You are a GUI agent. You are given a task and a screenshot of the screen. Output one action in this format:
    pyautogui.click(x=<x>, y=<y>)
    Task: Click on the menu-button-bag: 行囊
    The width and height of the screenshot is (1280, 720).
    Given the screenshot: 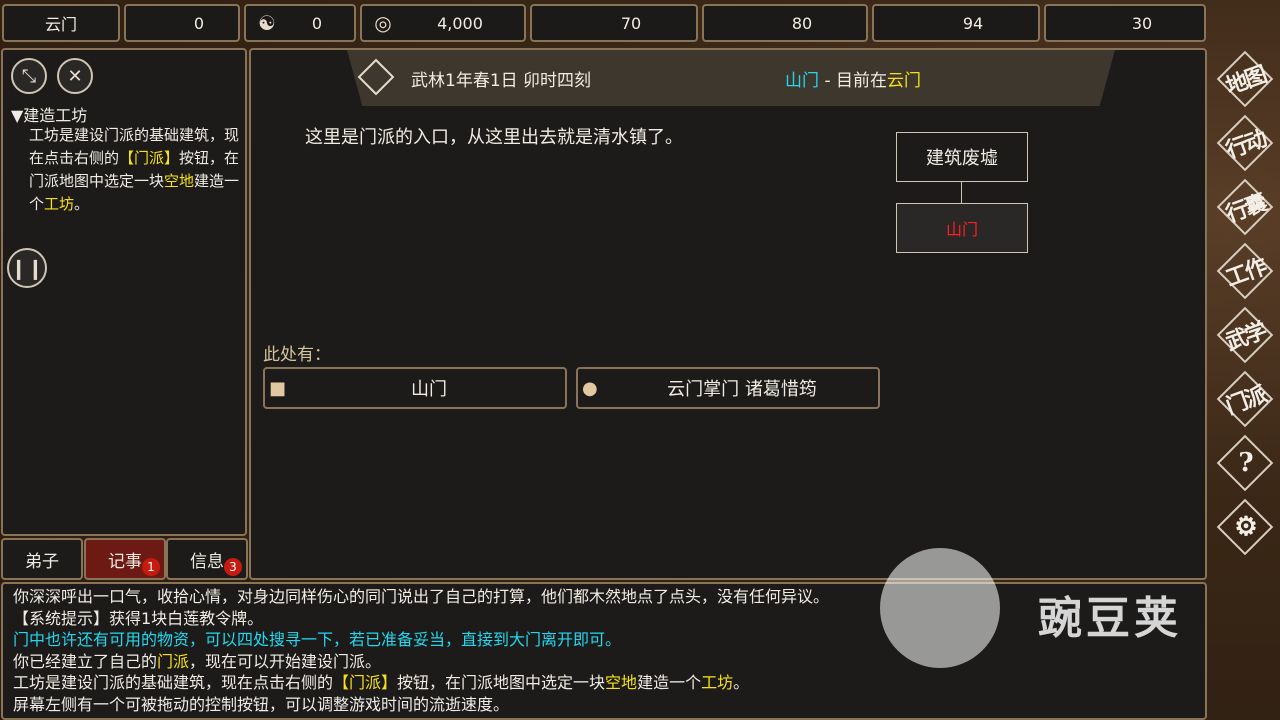 What is the action you would take?
    pyautogui.click(x=1245, y=207)
    